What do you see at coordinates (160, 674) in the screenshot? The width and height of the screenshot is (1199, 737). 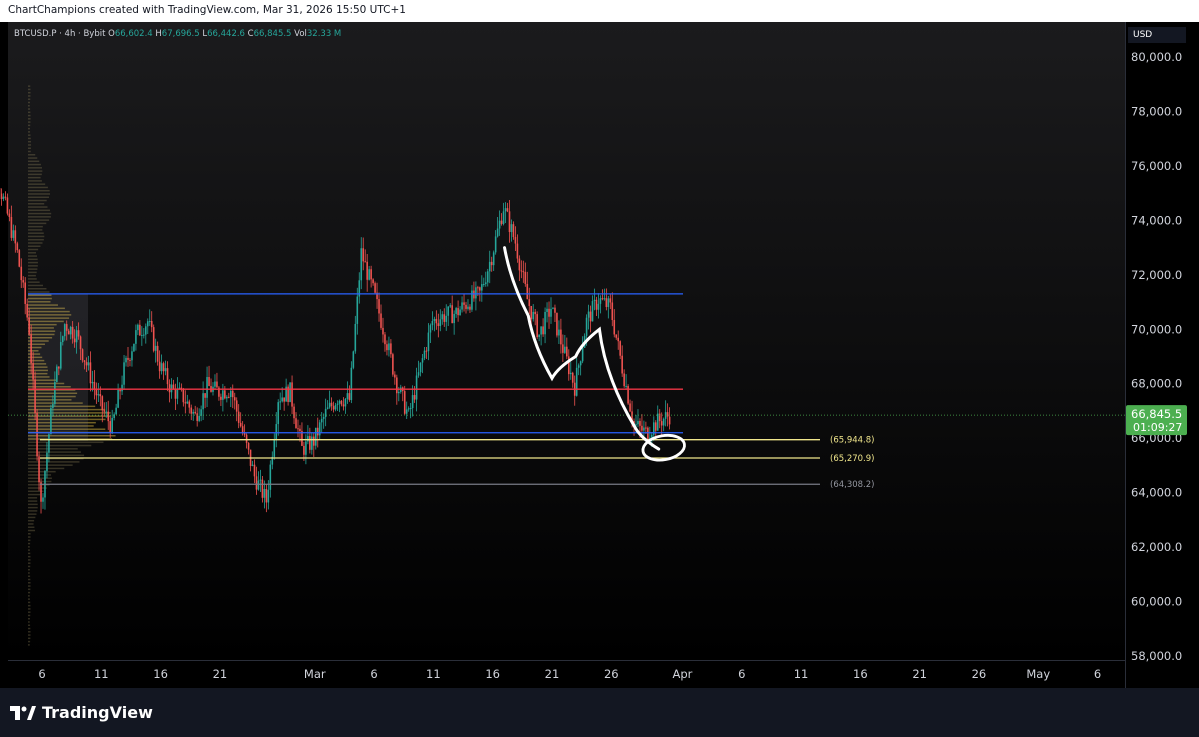 I see `time-tick-label: 16` at bounding box center [160, 674].